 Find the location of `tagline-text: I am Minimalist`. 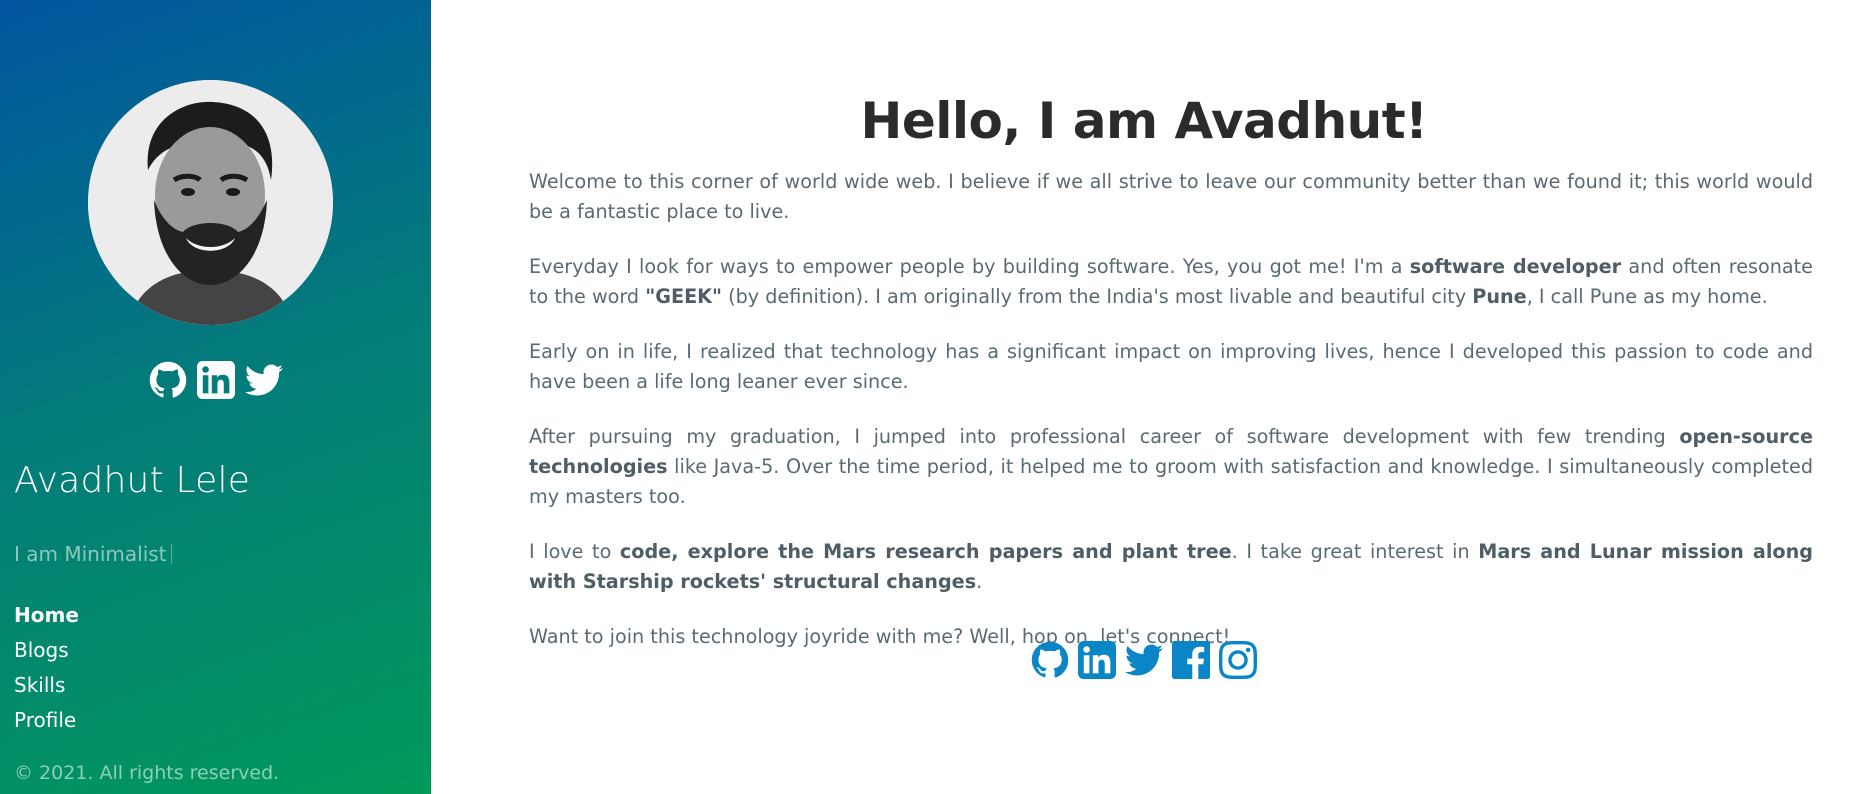

tagline-text: I am Minimalist is located at coordinates (90, 554).